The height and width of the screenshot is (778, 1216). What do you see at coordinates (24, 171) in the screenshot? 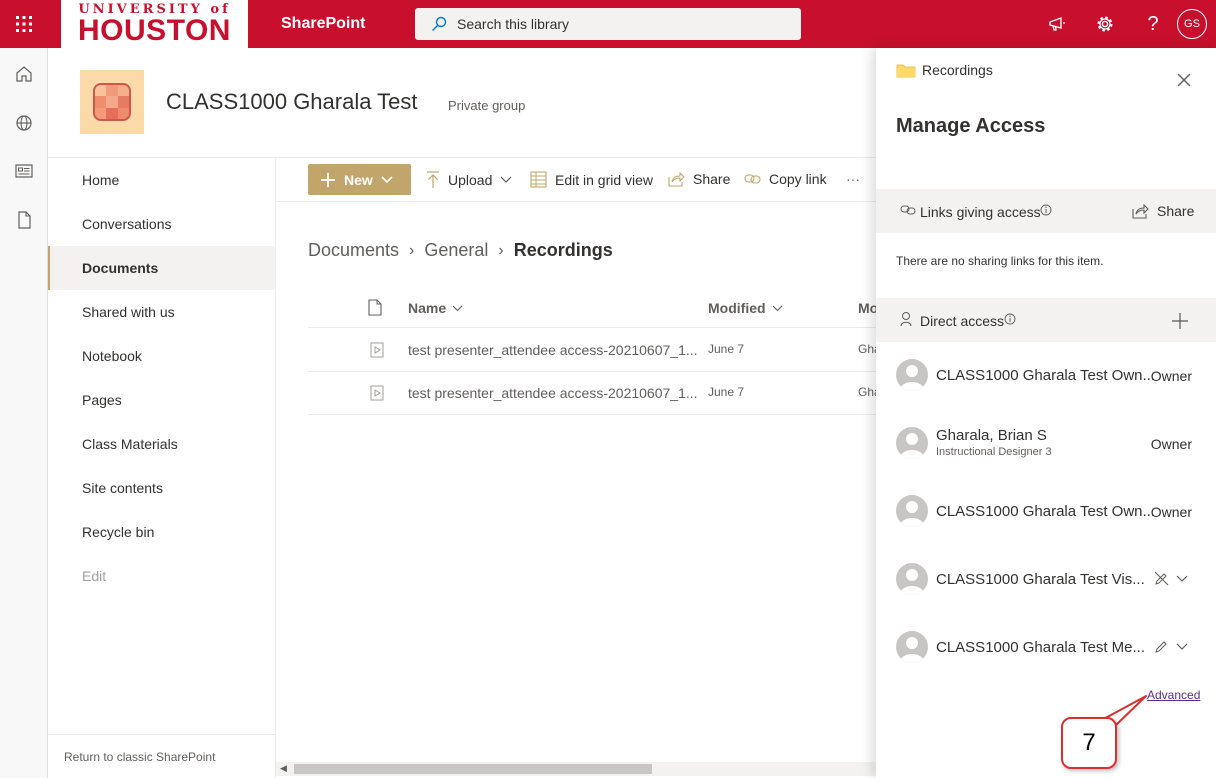
I see `news-icon` at bounding box center [24, 171].